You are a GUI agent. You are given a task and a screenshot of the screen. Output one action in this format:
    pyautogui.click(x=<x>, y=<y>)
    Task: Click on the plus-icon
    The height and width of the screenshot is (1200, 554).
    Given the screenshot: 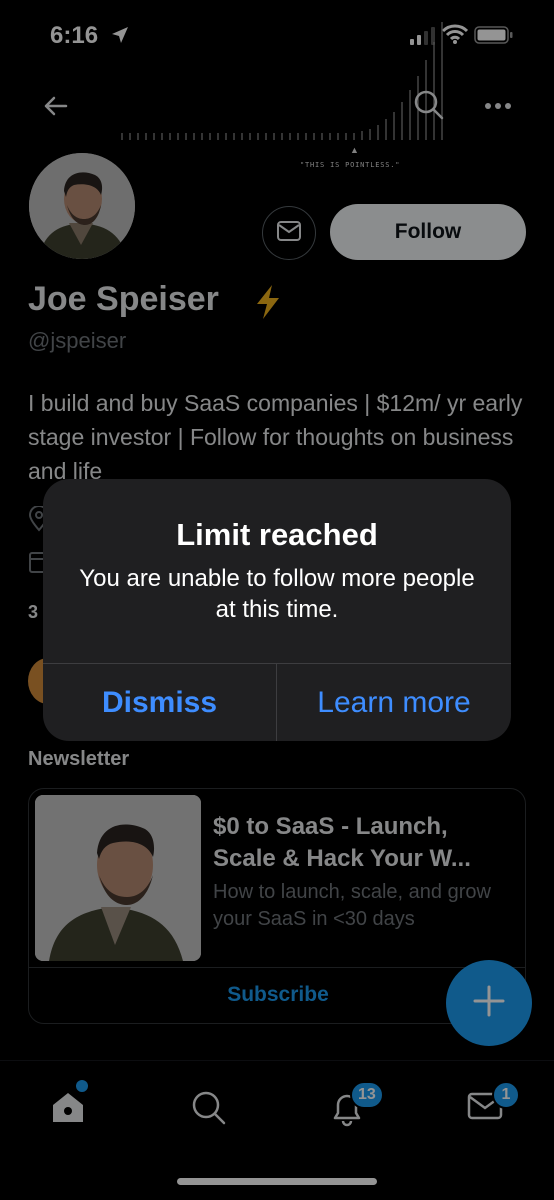 What is the action you would take?
    pyautogui.click(x=489, y=1003)
    